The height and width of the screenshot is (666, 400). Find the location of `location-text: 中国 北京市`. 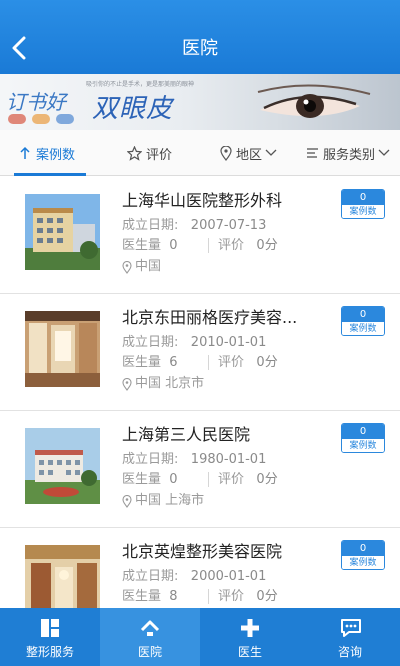

location-text: 中国 北京市 is located at coordinates (170, 383).